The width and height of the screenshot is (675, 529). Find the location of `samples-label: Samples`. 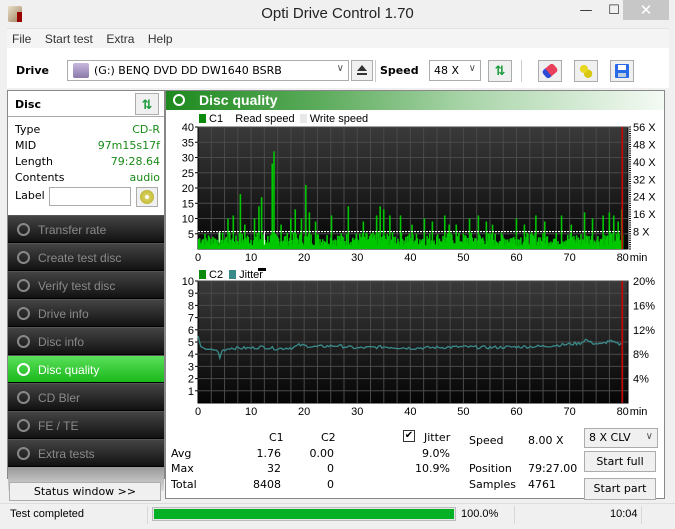

samples-label: Samples is located at coordinates (492, 484).